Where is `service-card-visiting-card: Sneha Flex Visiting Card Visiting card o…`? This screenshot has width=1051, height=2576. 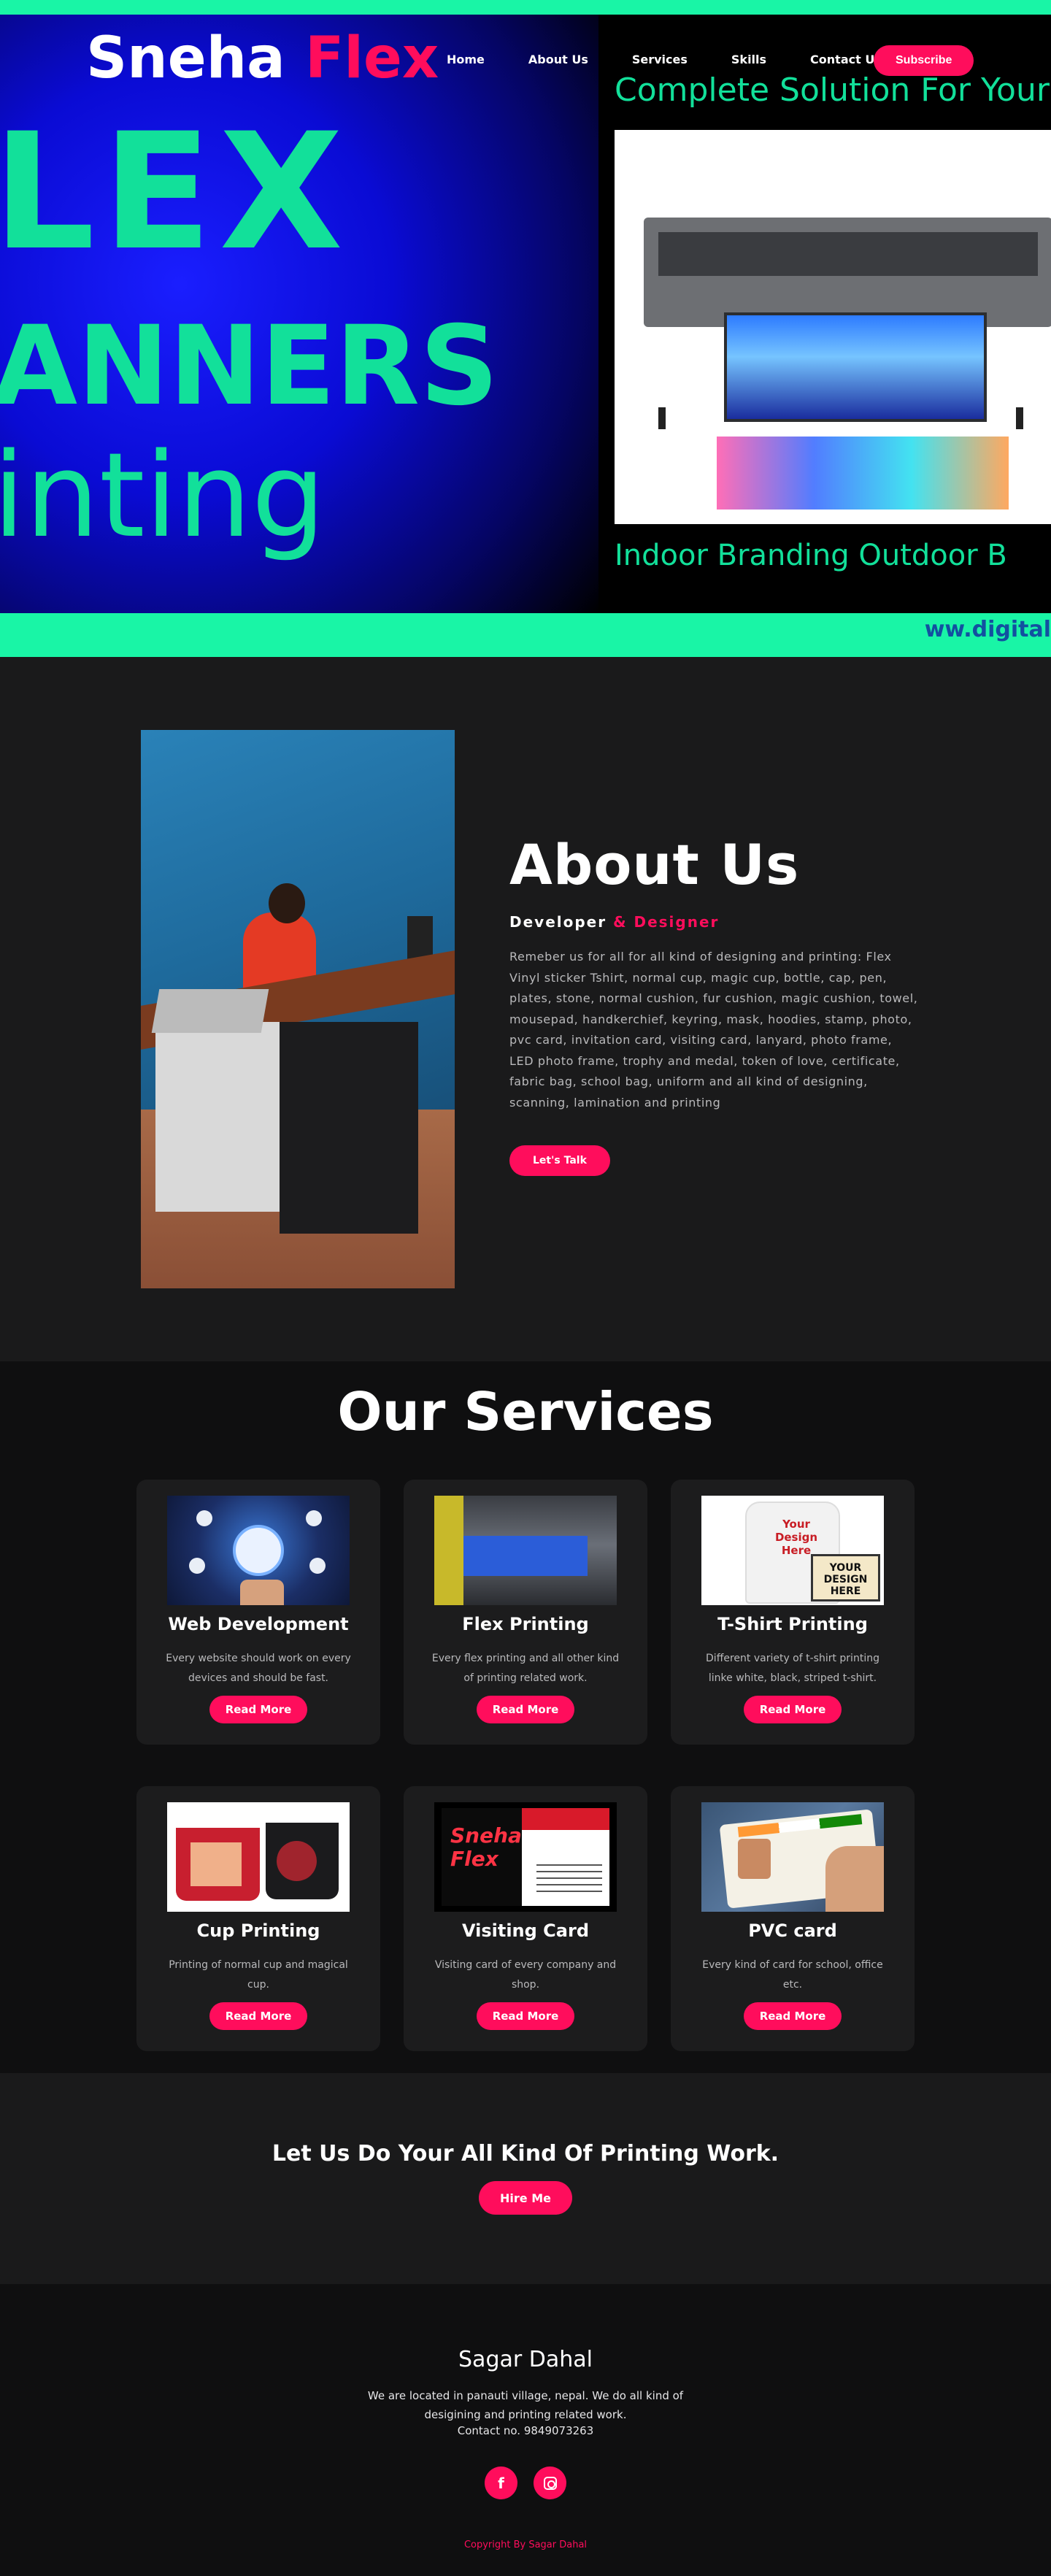 service-card-visiting-card: Sneha Flex Visiting Card Visiting card o… is located at coordinates (525, 1918).